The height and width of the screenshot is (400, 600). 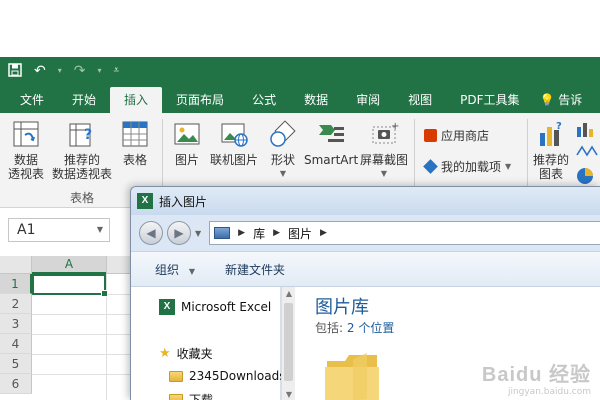 I want to click on breadcrumb-item: 库, so click(x=259, y=233).